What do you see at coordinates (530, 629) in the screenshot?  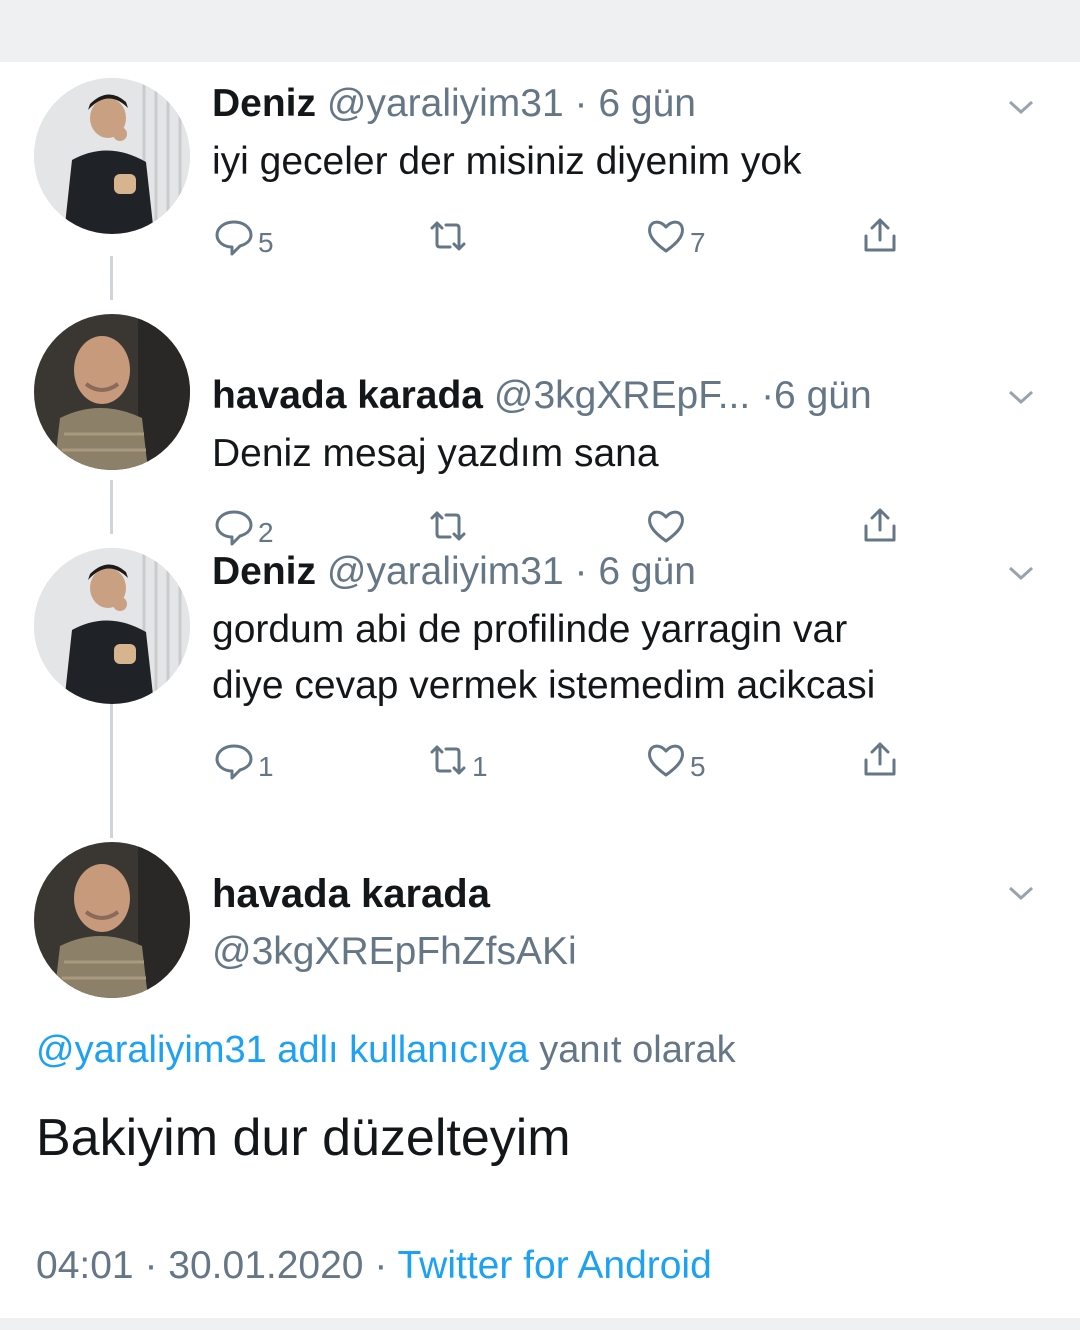 I see `tweet-text-line: gordum abi de profilinde yarragin var` at bounding box center [530, 629].